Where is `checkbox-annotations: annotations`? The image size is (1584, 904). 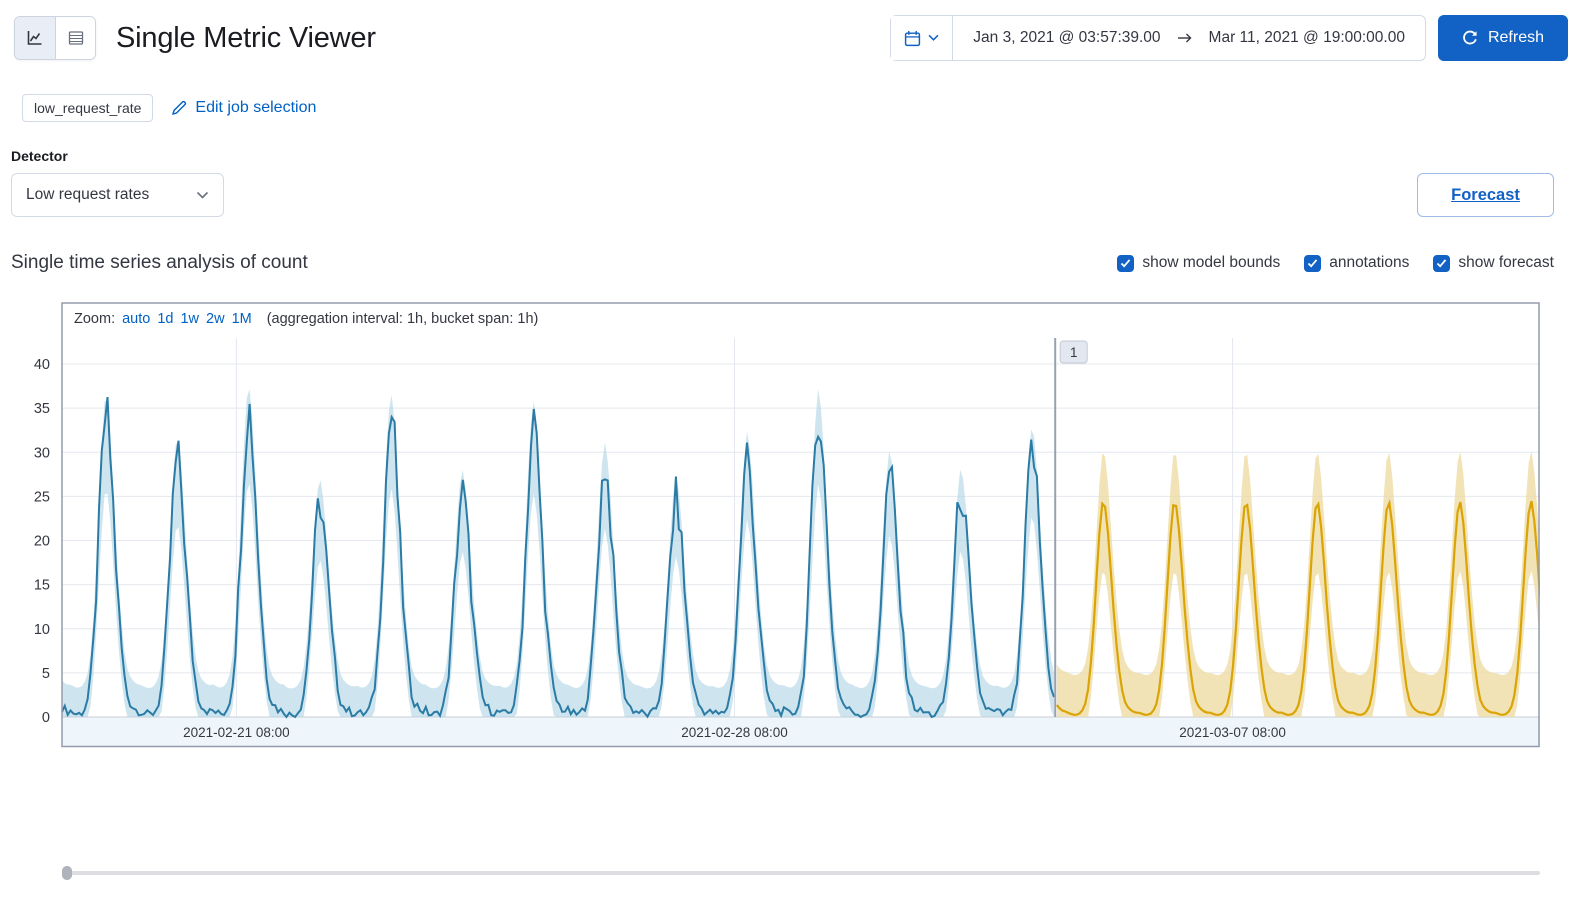 checkbox-annotations: annotations is located at coordinates (1356, 263).